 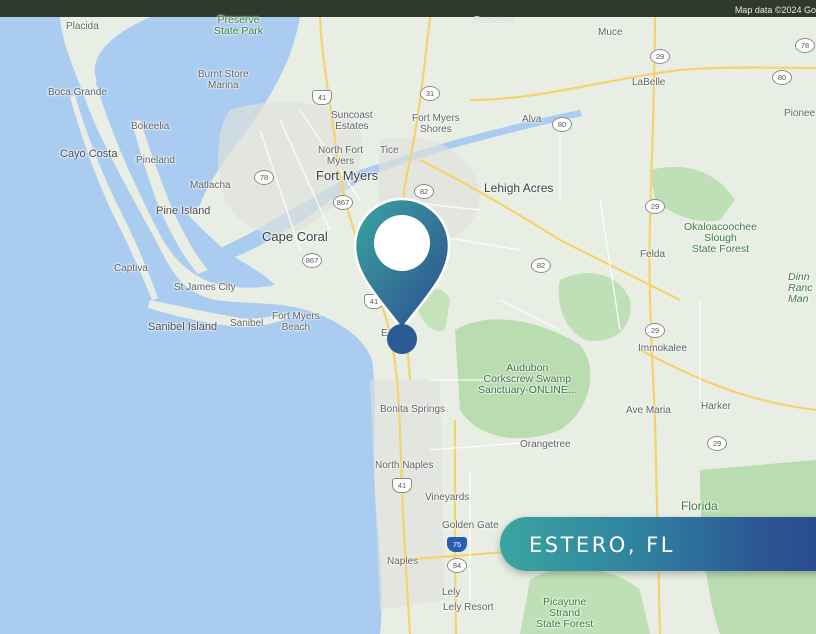 I want to click on label-sanibel: Sanibel, so click(x=247, y=323).